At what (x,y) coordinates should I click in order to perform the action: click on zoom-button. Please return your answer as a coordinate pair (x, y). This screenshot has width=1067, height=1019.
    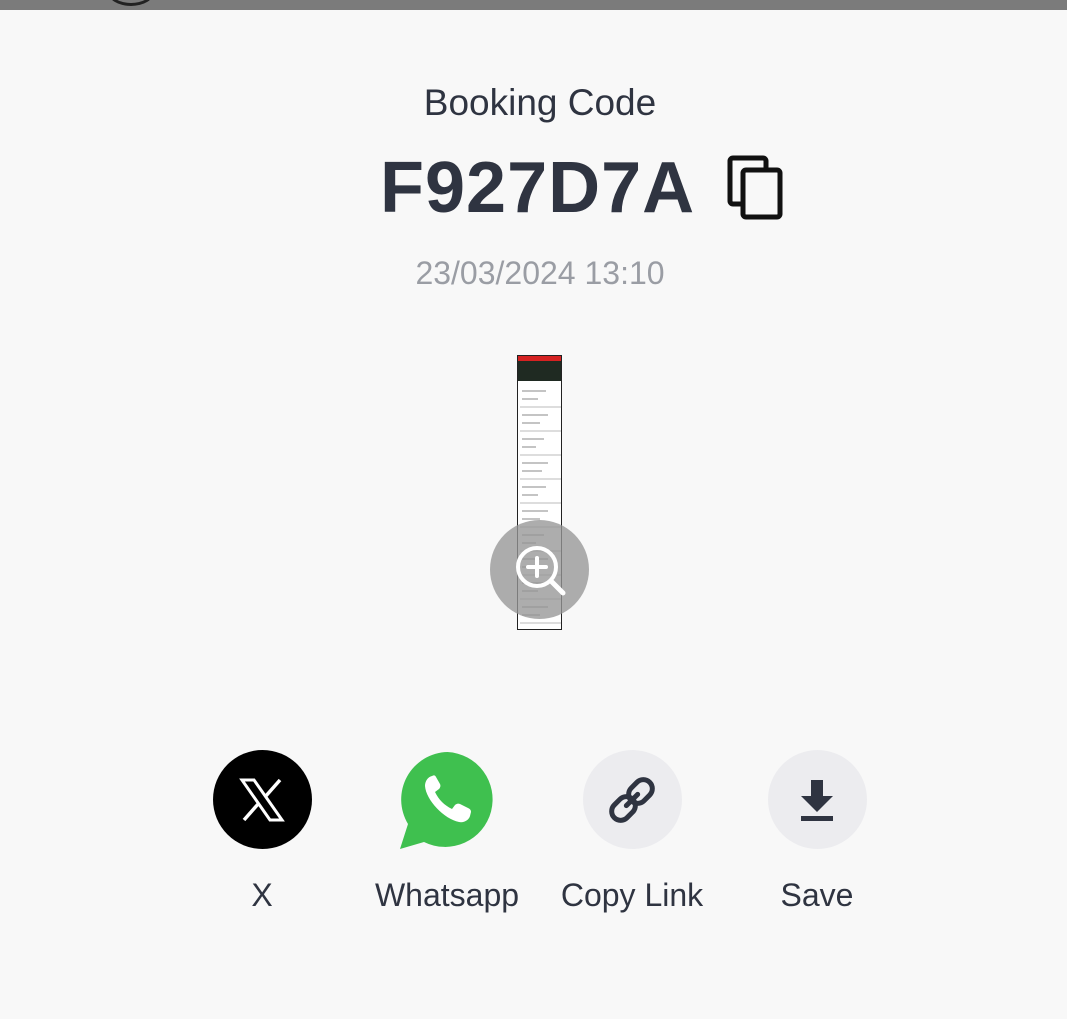
    Looking at the image, I should click on (539, 569).